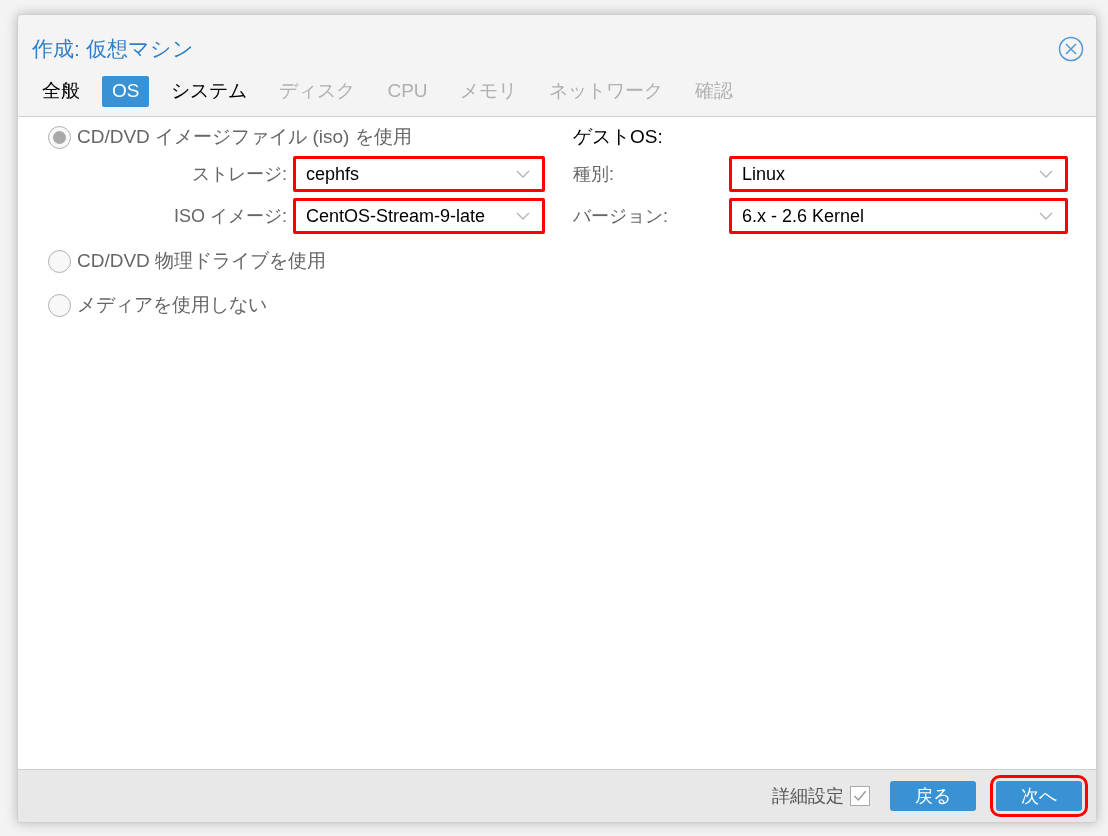 Image resolution: width=1108 pixels, height=836 pixels. Describe the element at coordinates (239, 174) in the screenshot. I see `field-label: ストレージ:` at that location.